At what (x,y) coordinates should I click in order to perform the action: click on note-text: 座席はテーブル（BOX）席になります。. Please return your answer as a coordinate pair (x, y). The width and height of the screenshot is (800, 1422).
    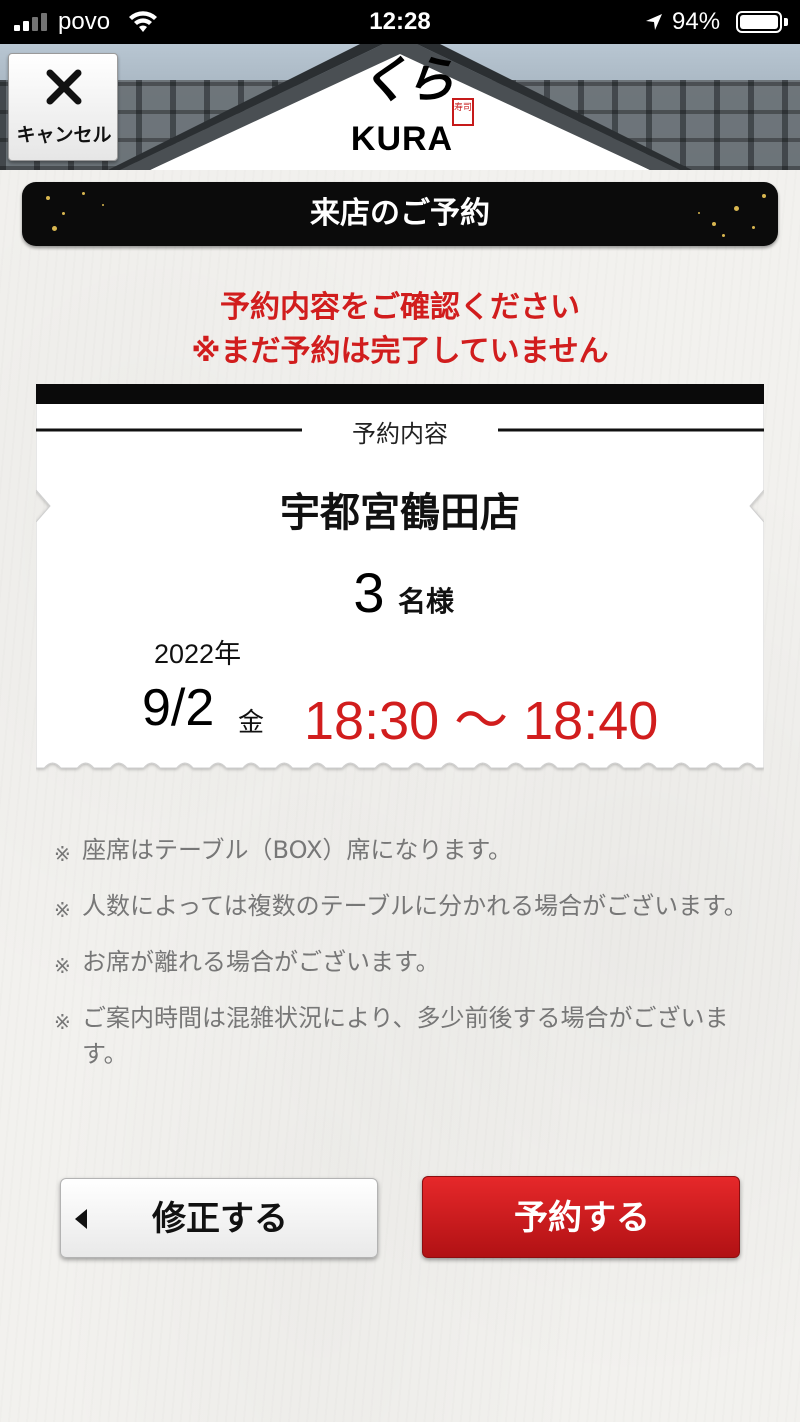
    Looking at the image, I should click on (297, 850).